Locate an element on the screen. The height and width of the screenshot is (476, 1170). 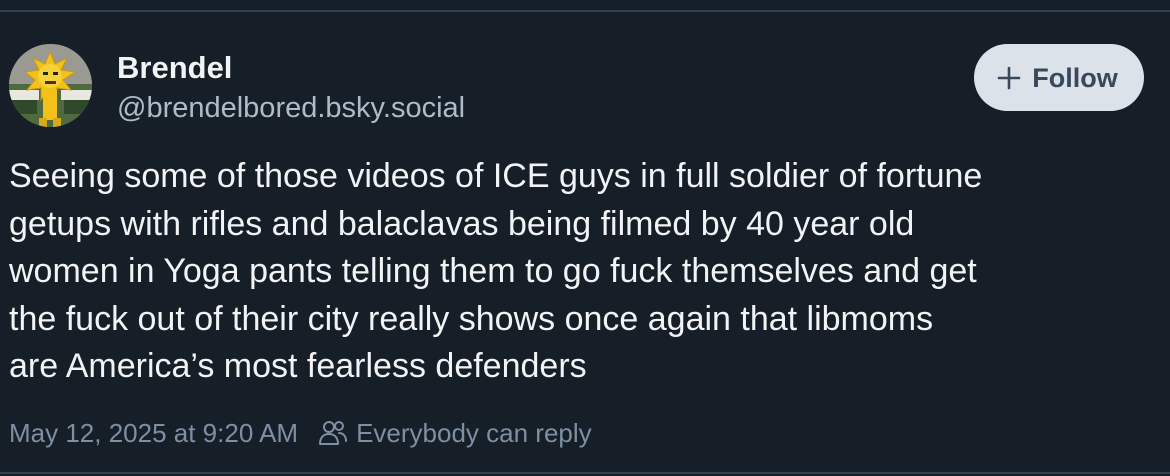
post-text-line: are America’s most fearless defenders is located at coordinates (298, 366).